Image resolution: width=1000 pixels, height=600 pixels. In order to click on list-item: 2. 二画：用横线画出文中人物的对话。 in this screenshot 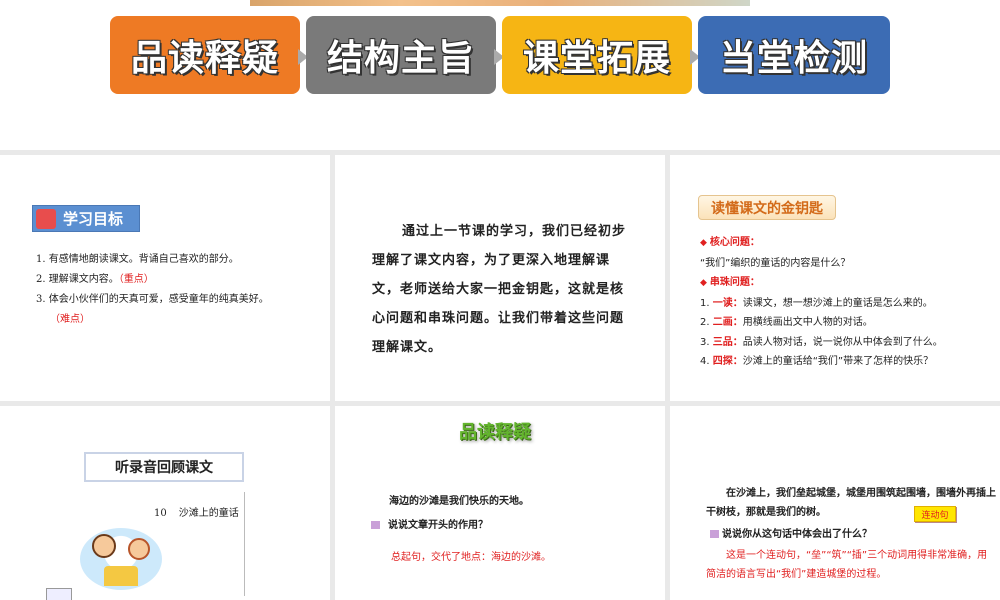, I will do `click(786, 322)`.